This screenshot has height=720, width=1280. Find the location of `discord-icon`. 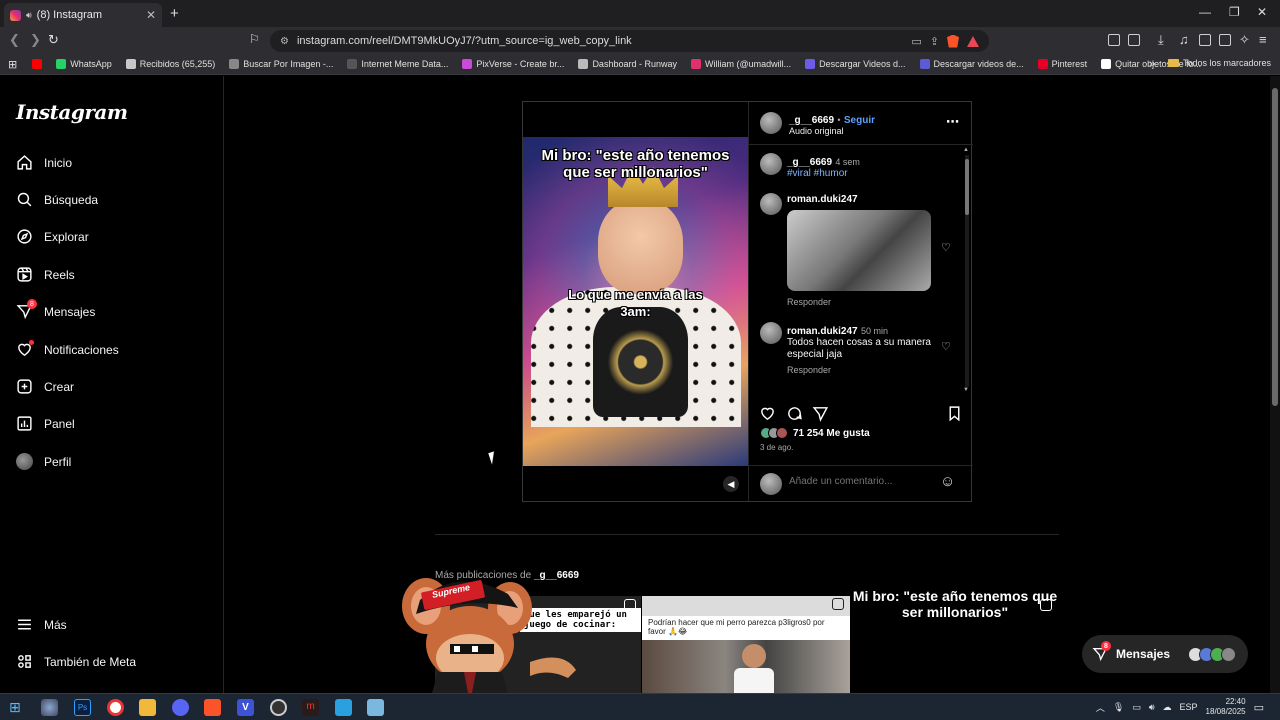

discord-icon is located at coordinates (180, 707).